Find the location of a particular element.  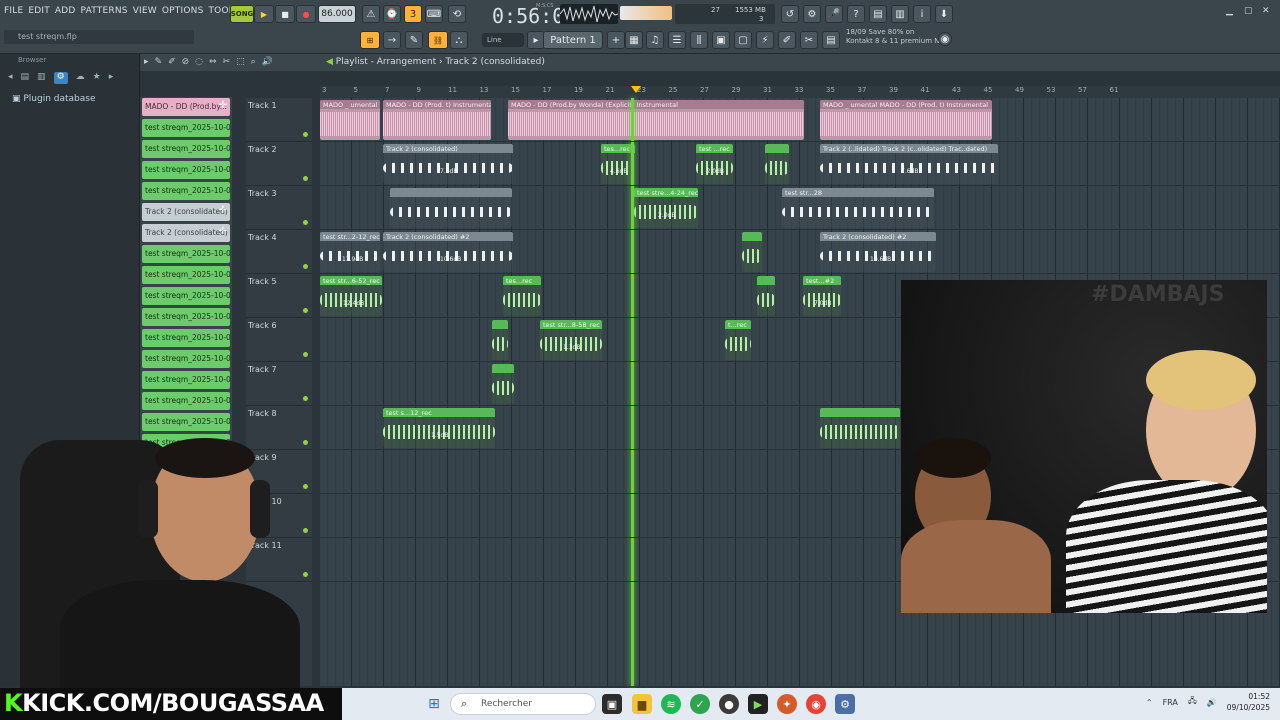

step-edit-icon: ⌨ is located at coordinates (434, 14).